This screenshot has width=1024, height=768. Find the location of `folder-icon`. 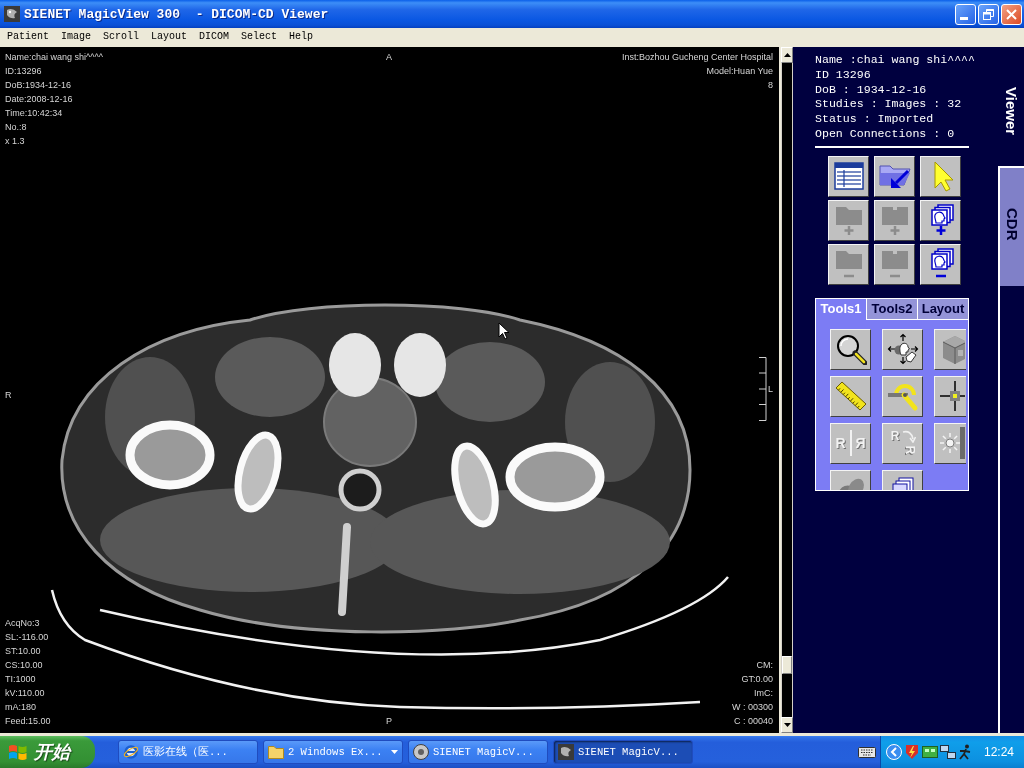

folder-icon is located at coordinates (276, 752).